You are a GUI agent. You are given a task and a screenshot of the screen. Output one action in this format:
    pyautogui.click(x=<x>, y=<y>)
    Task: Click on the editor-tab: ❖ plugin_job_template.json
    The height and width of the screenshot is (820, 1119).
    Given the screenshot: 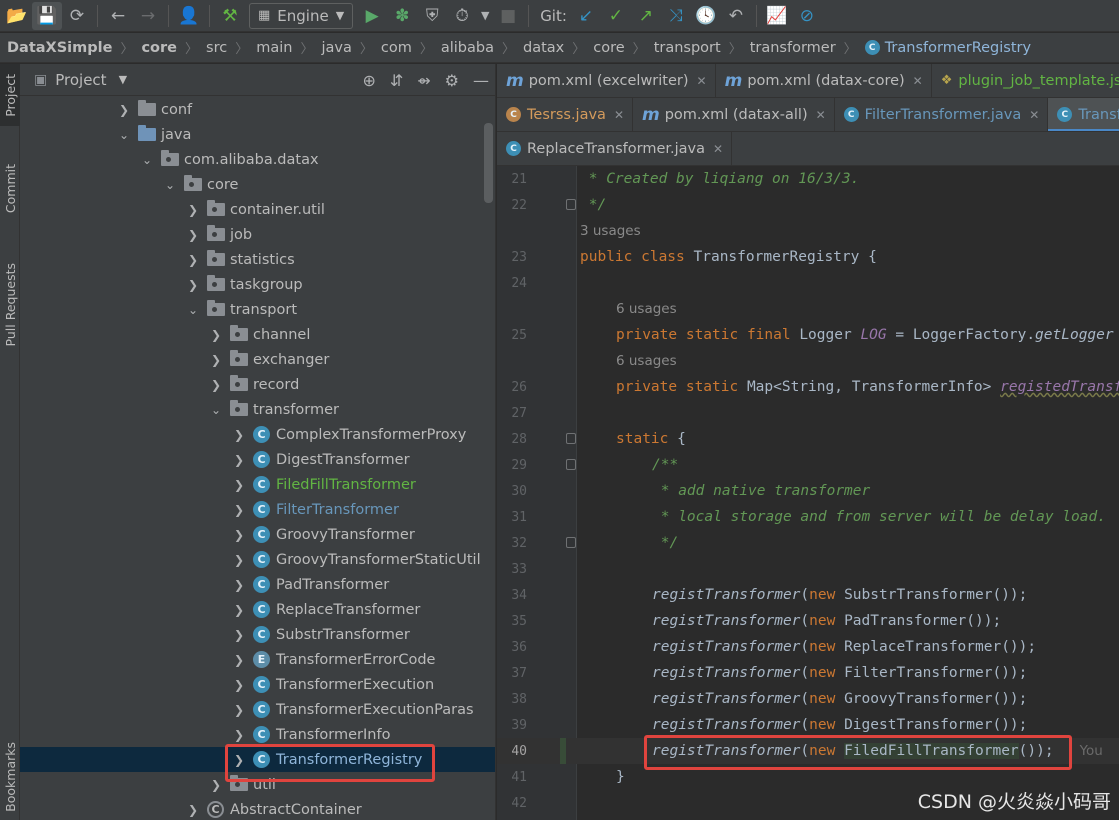 What is the action you would take?
    pyautogui.click(x=1025, y=80)
    